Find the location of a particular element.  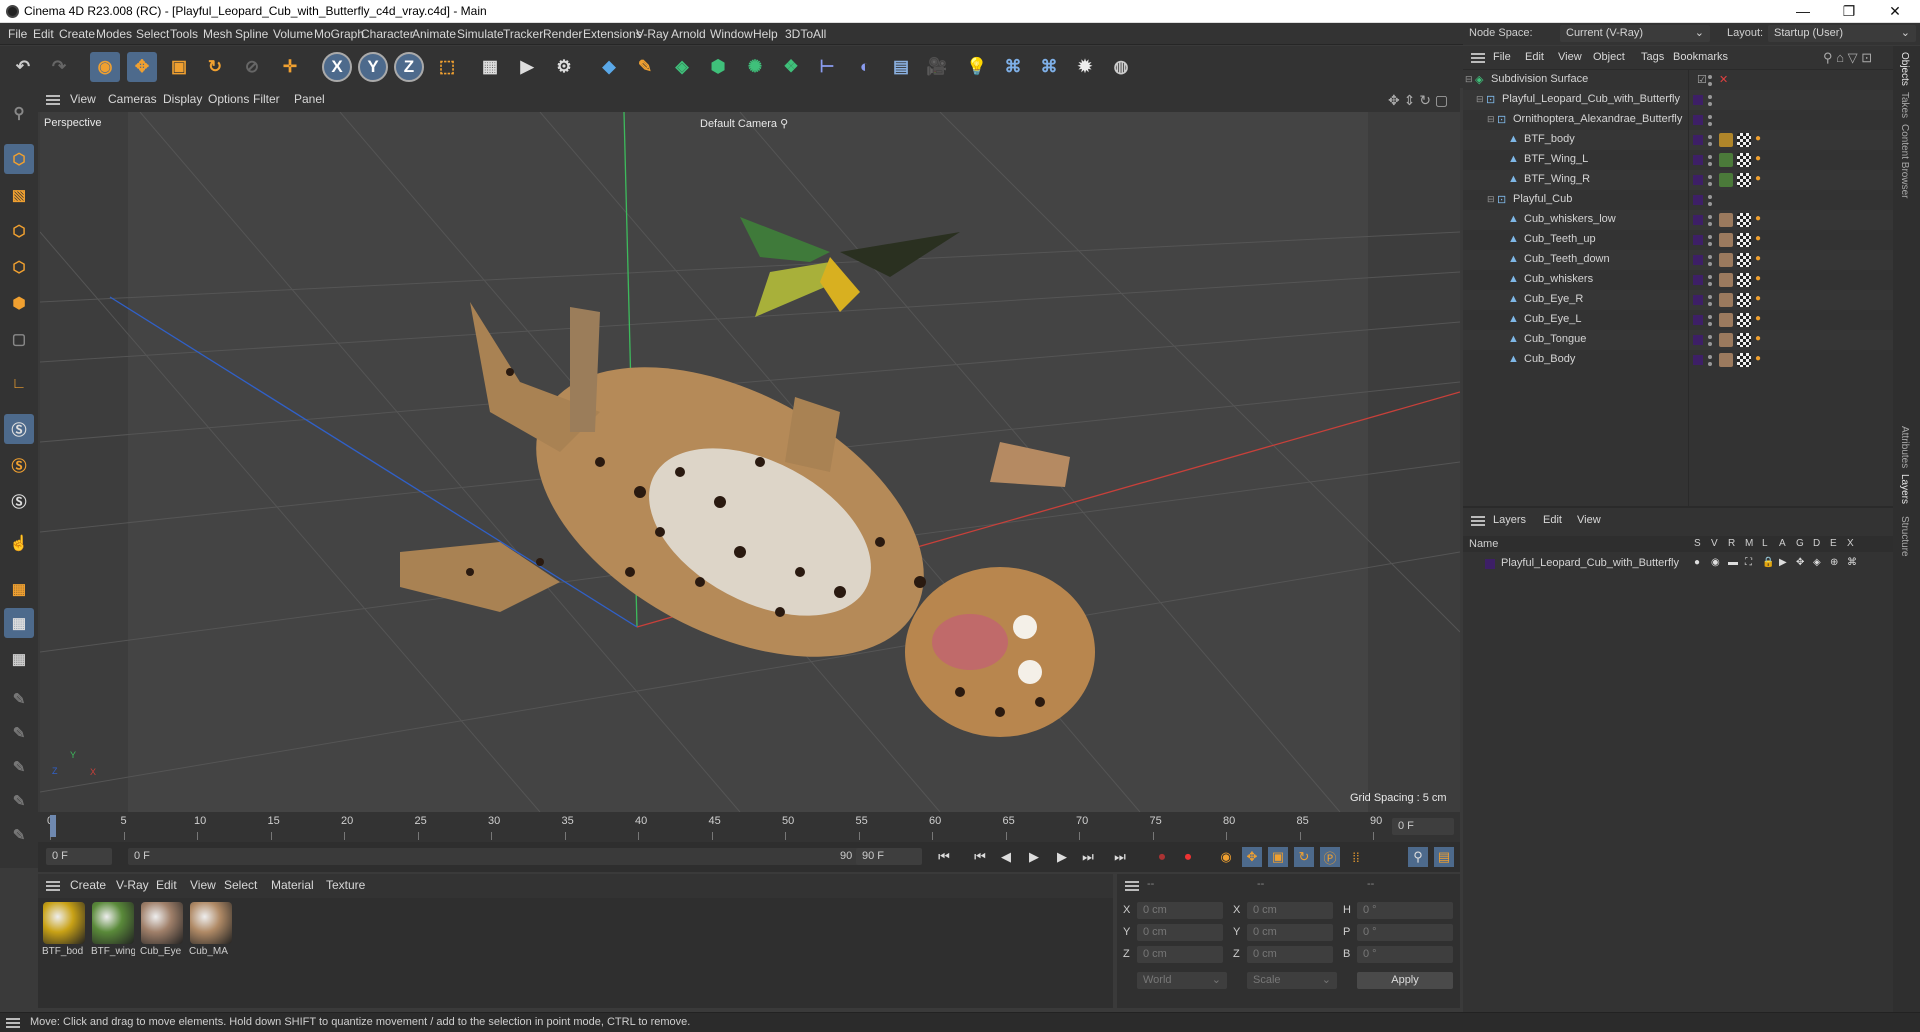

tab-structure: Structure is located at coordinates (1904, 536).